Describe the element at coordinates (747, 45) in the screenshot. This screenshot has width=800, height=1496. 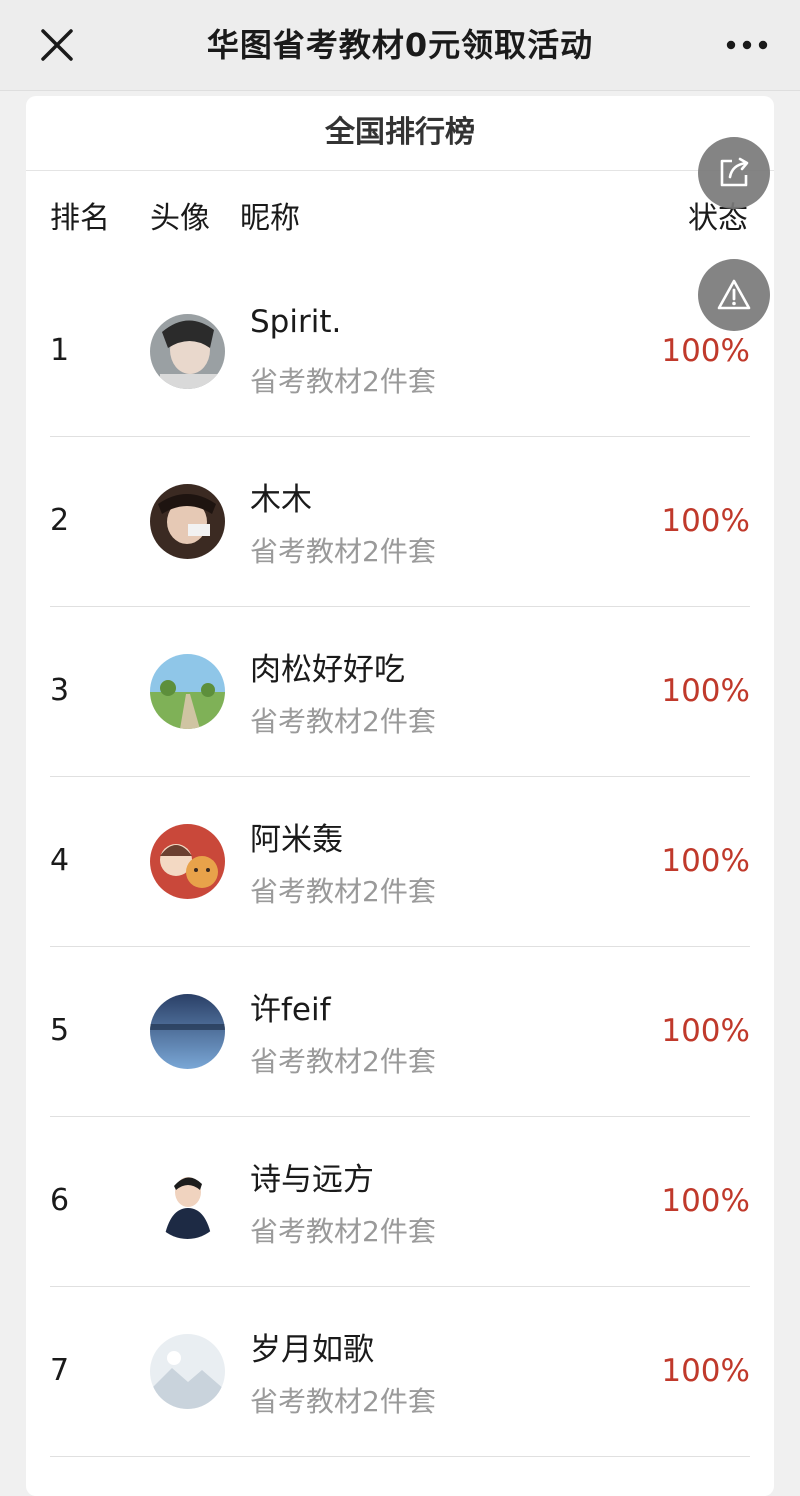
I see `more-dots-icon` at that location.